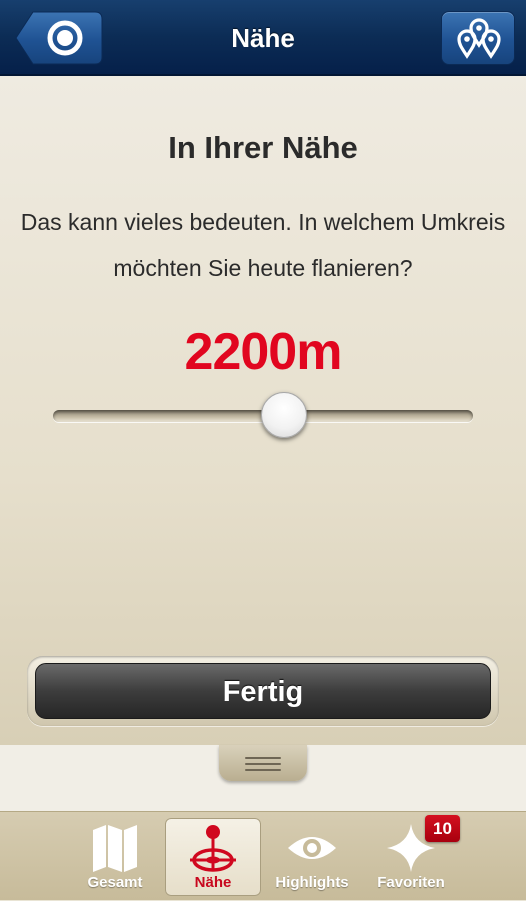 The image size is (526, 901). I want to click on tab-gesamt: Gesamt, so click(115, 856).